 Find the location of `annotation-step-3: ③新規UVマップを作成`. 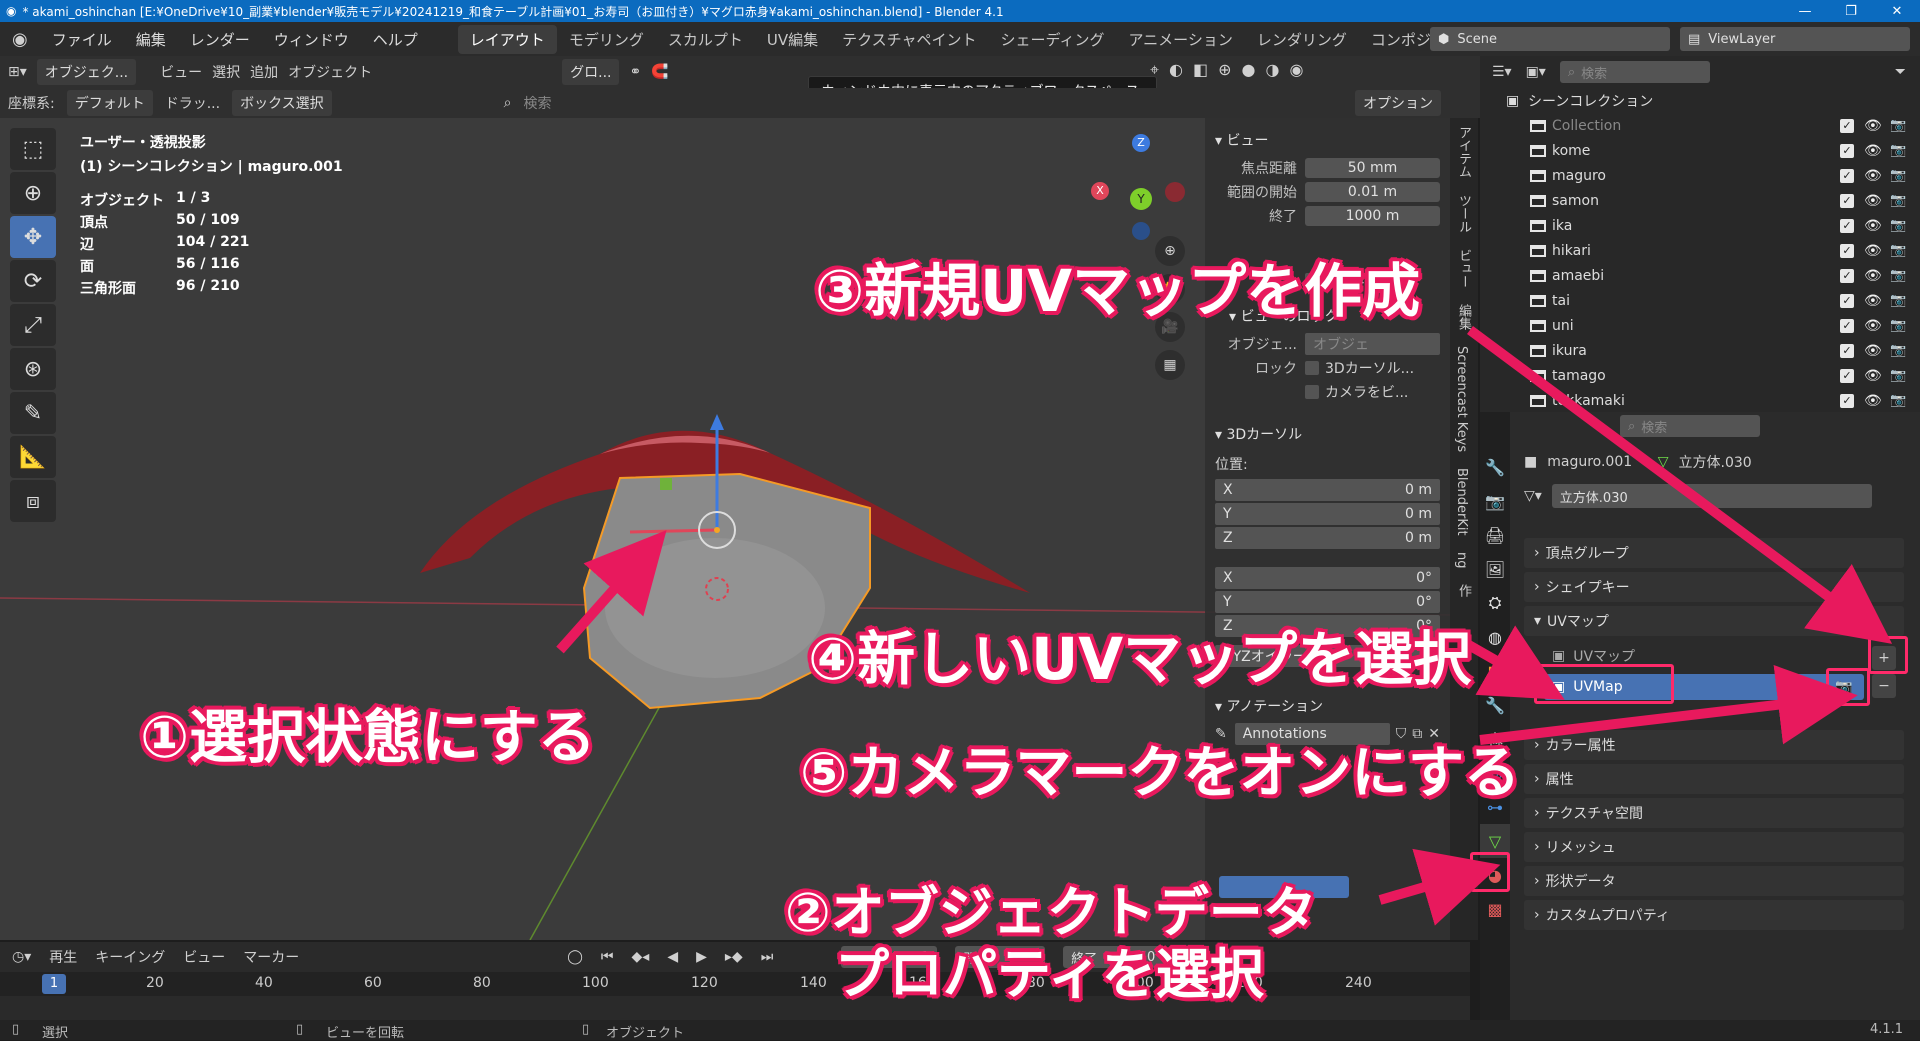

annotation-step-3: ③新規UVマップを作成 is located at coordinates (1118, 291).